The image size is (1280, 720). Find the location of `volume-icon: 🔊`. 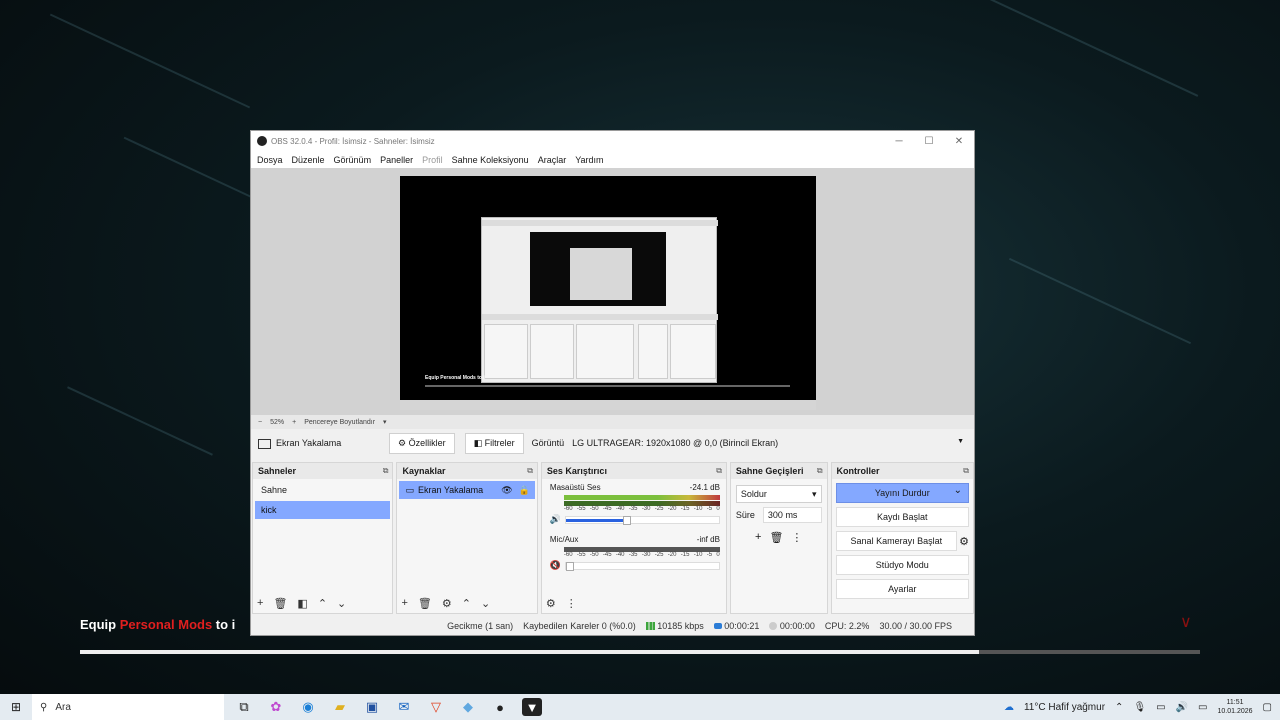

volume-icon: 🔊 is located at coordinates (1182, 707).